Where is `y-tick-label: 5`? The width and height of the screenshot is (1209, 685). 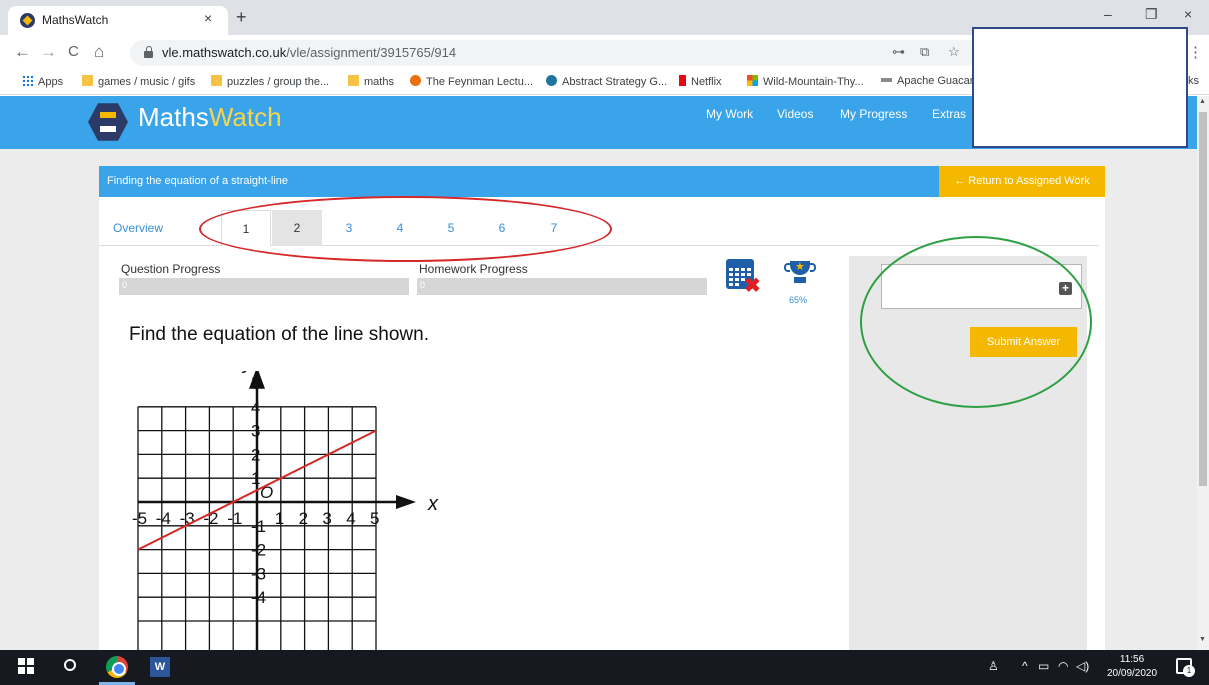
y-tick-label: 5 is located at coordinates (255, 383).